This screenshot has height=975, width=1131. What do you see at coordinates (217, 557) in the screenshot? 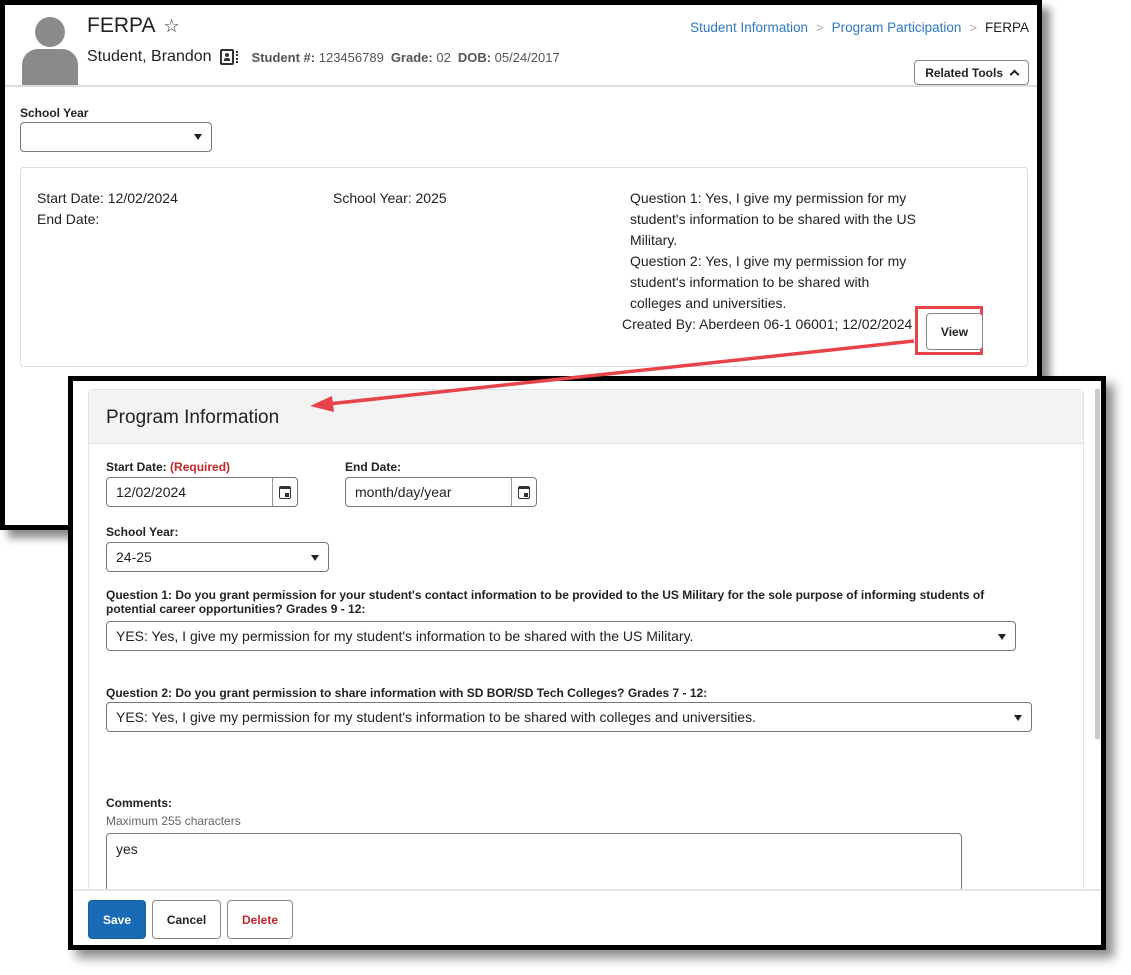
I see `school-year-select: 24-25` at bounding box center [217, 557].